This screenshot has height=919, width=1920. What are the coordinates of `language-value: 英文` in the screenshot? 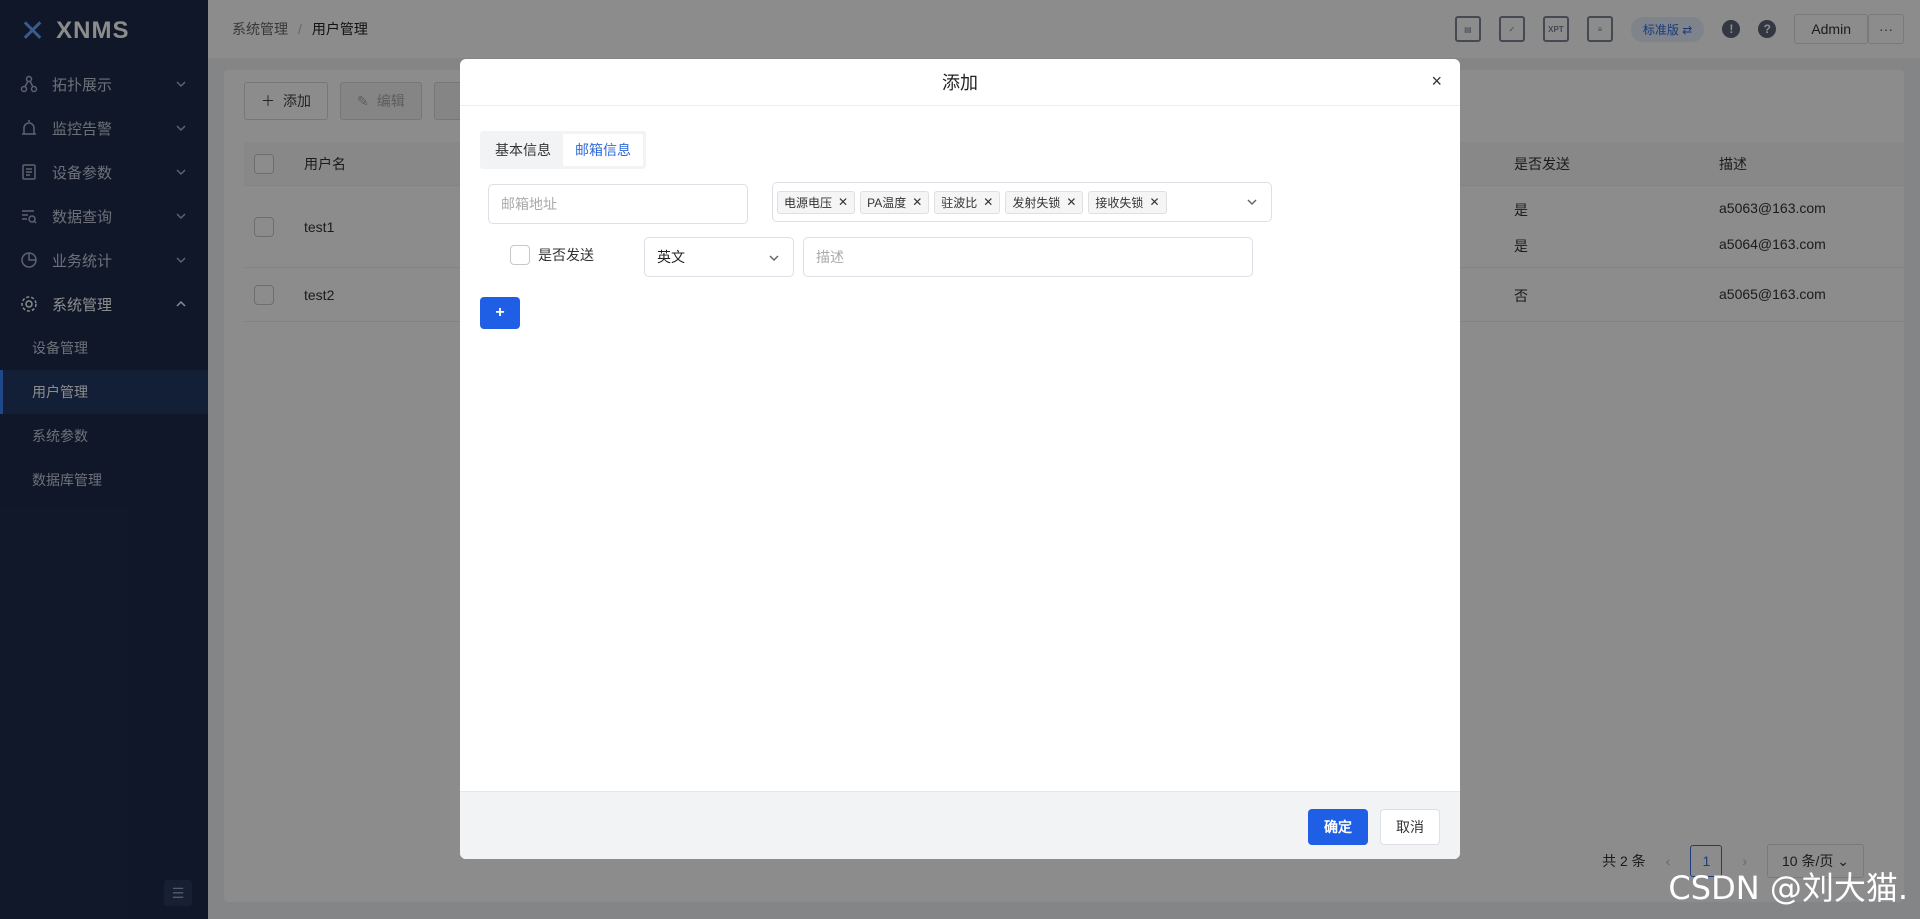 It's located at (671, 257).